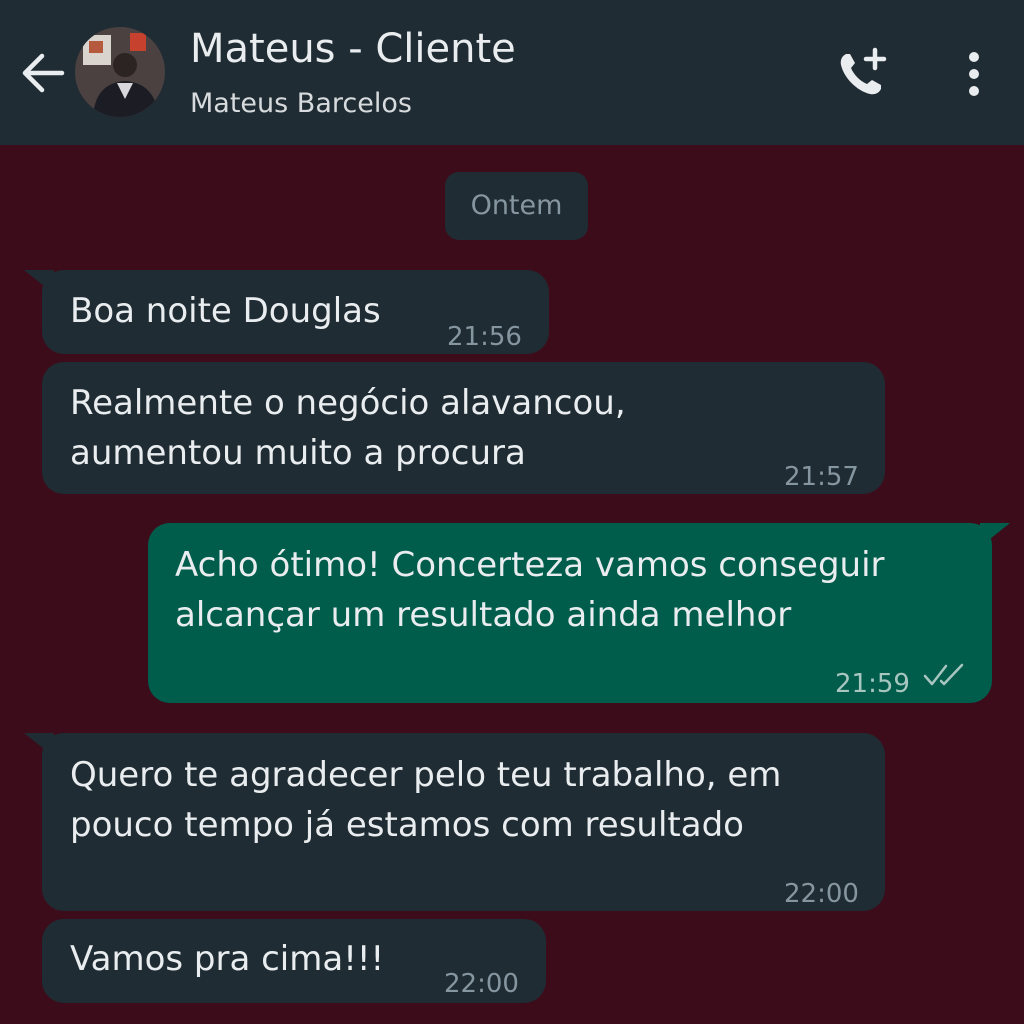 The image size is (1024, 1024). Describe the element at coordinates (516, 206) in the screenshot. I see `date-divider: Ontem` at that location.